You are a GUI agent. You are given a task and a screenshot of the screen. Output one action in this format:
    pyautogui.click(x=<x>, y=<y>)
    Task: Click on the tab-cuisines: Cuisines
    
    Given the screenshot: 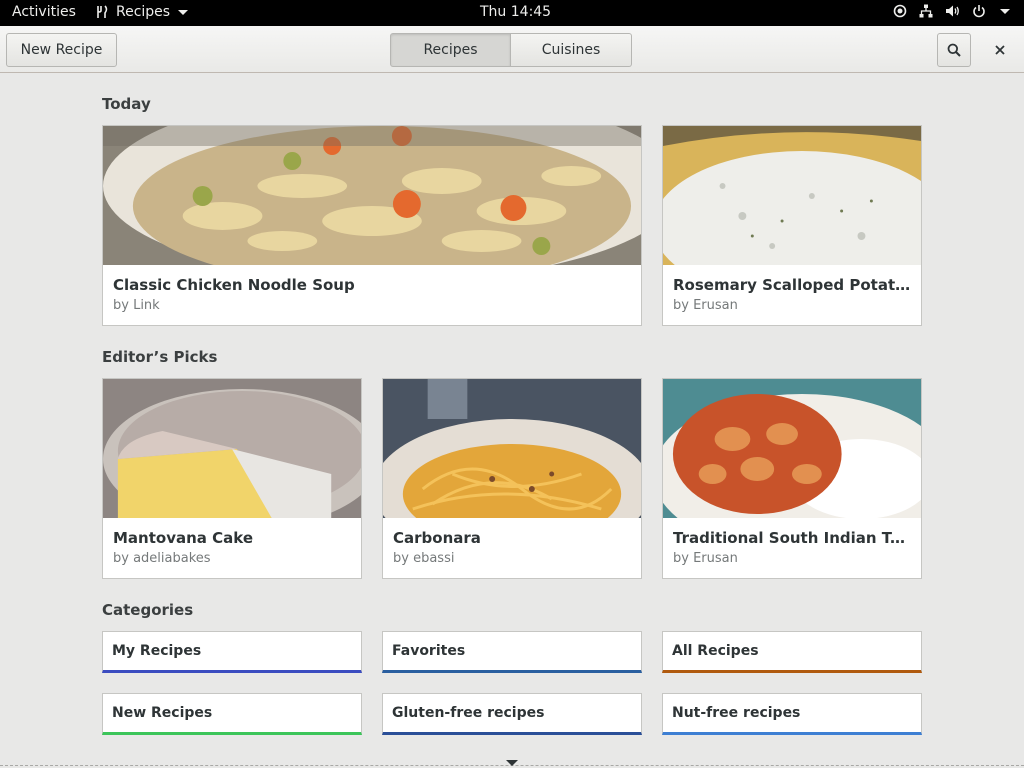 What is the action you would take?
    pyautogui.click(x=571, y=50)
    